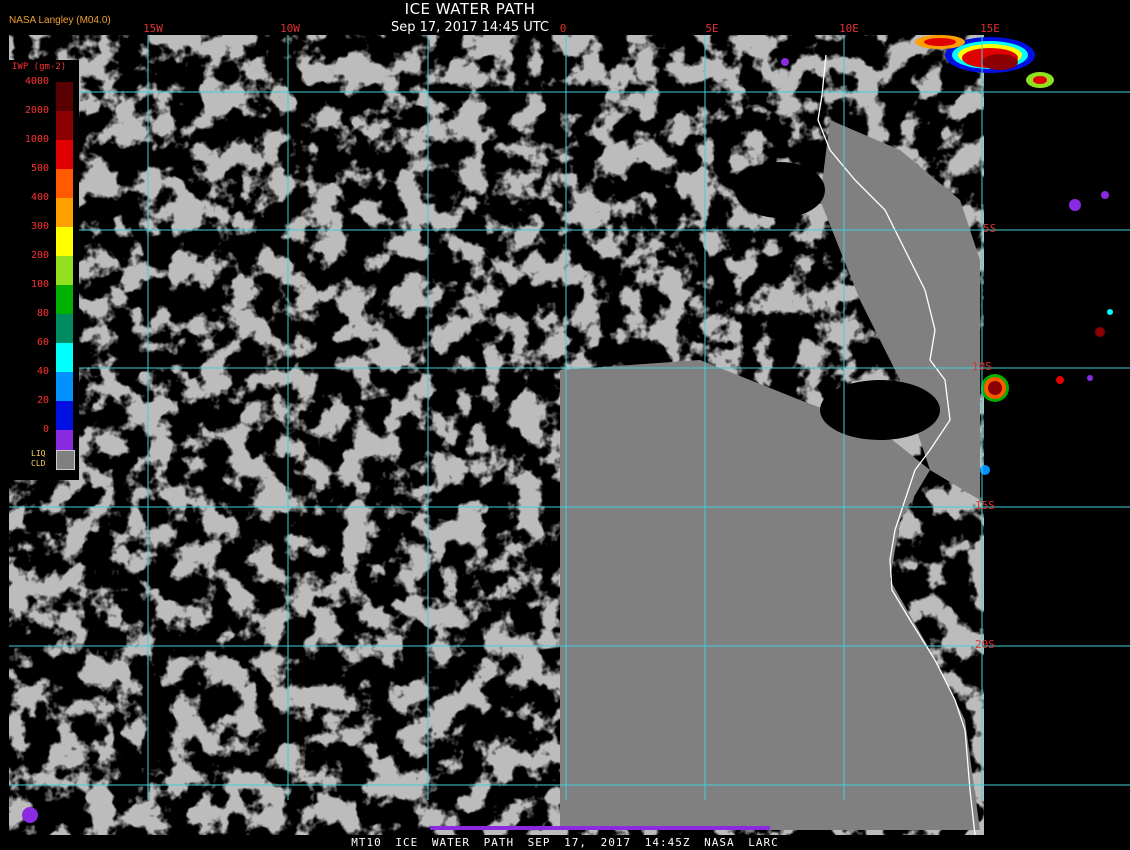 Image resolution: width=1130 pixels, height=850 pixels. What do you see at coordinates (39, 168) in the screenshot?
I see `legend-tick-label: 500` at bounding box center [39, 168].